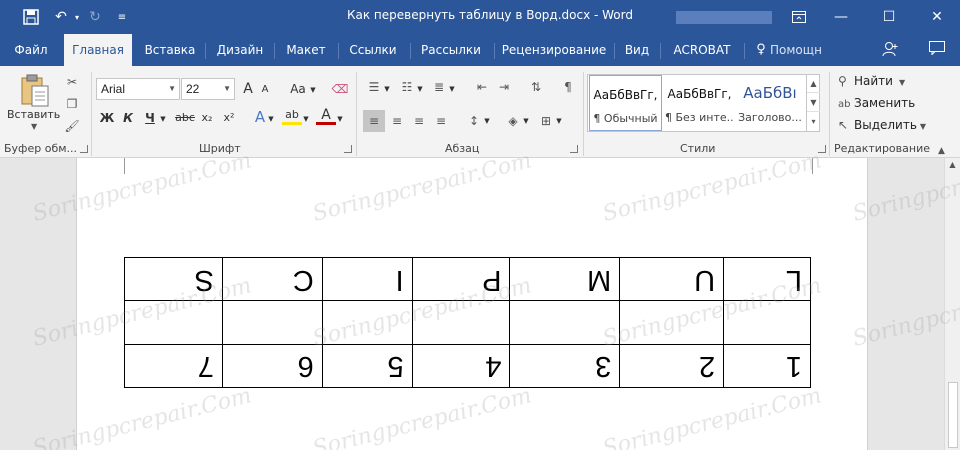  What do you see at coordinates (799, 17) in the screenshot?
I see `ribbon-display-options-icon` at bounding box center [799, 17].